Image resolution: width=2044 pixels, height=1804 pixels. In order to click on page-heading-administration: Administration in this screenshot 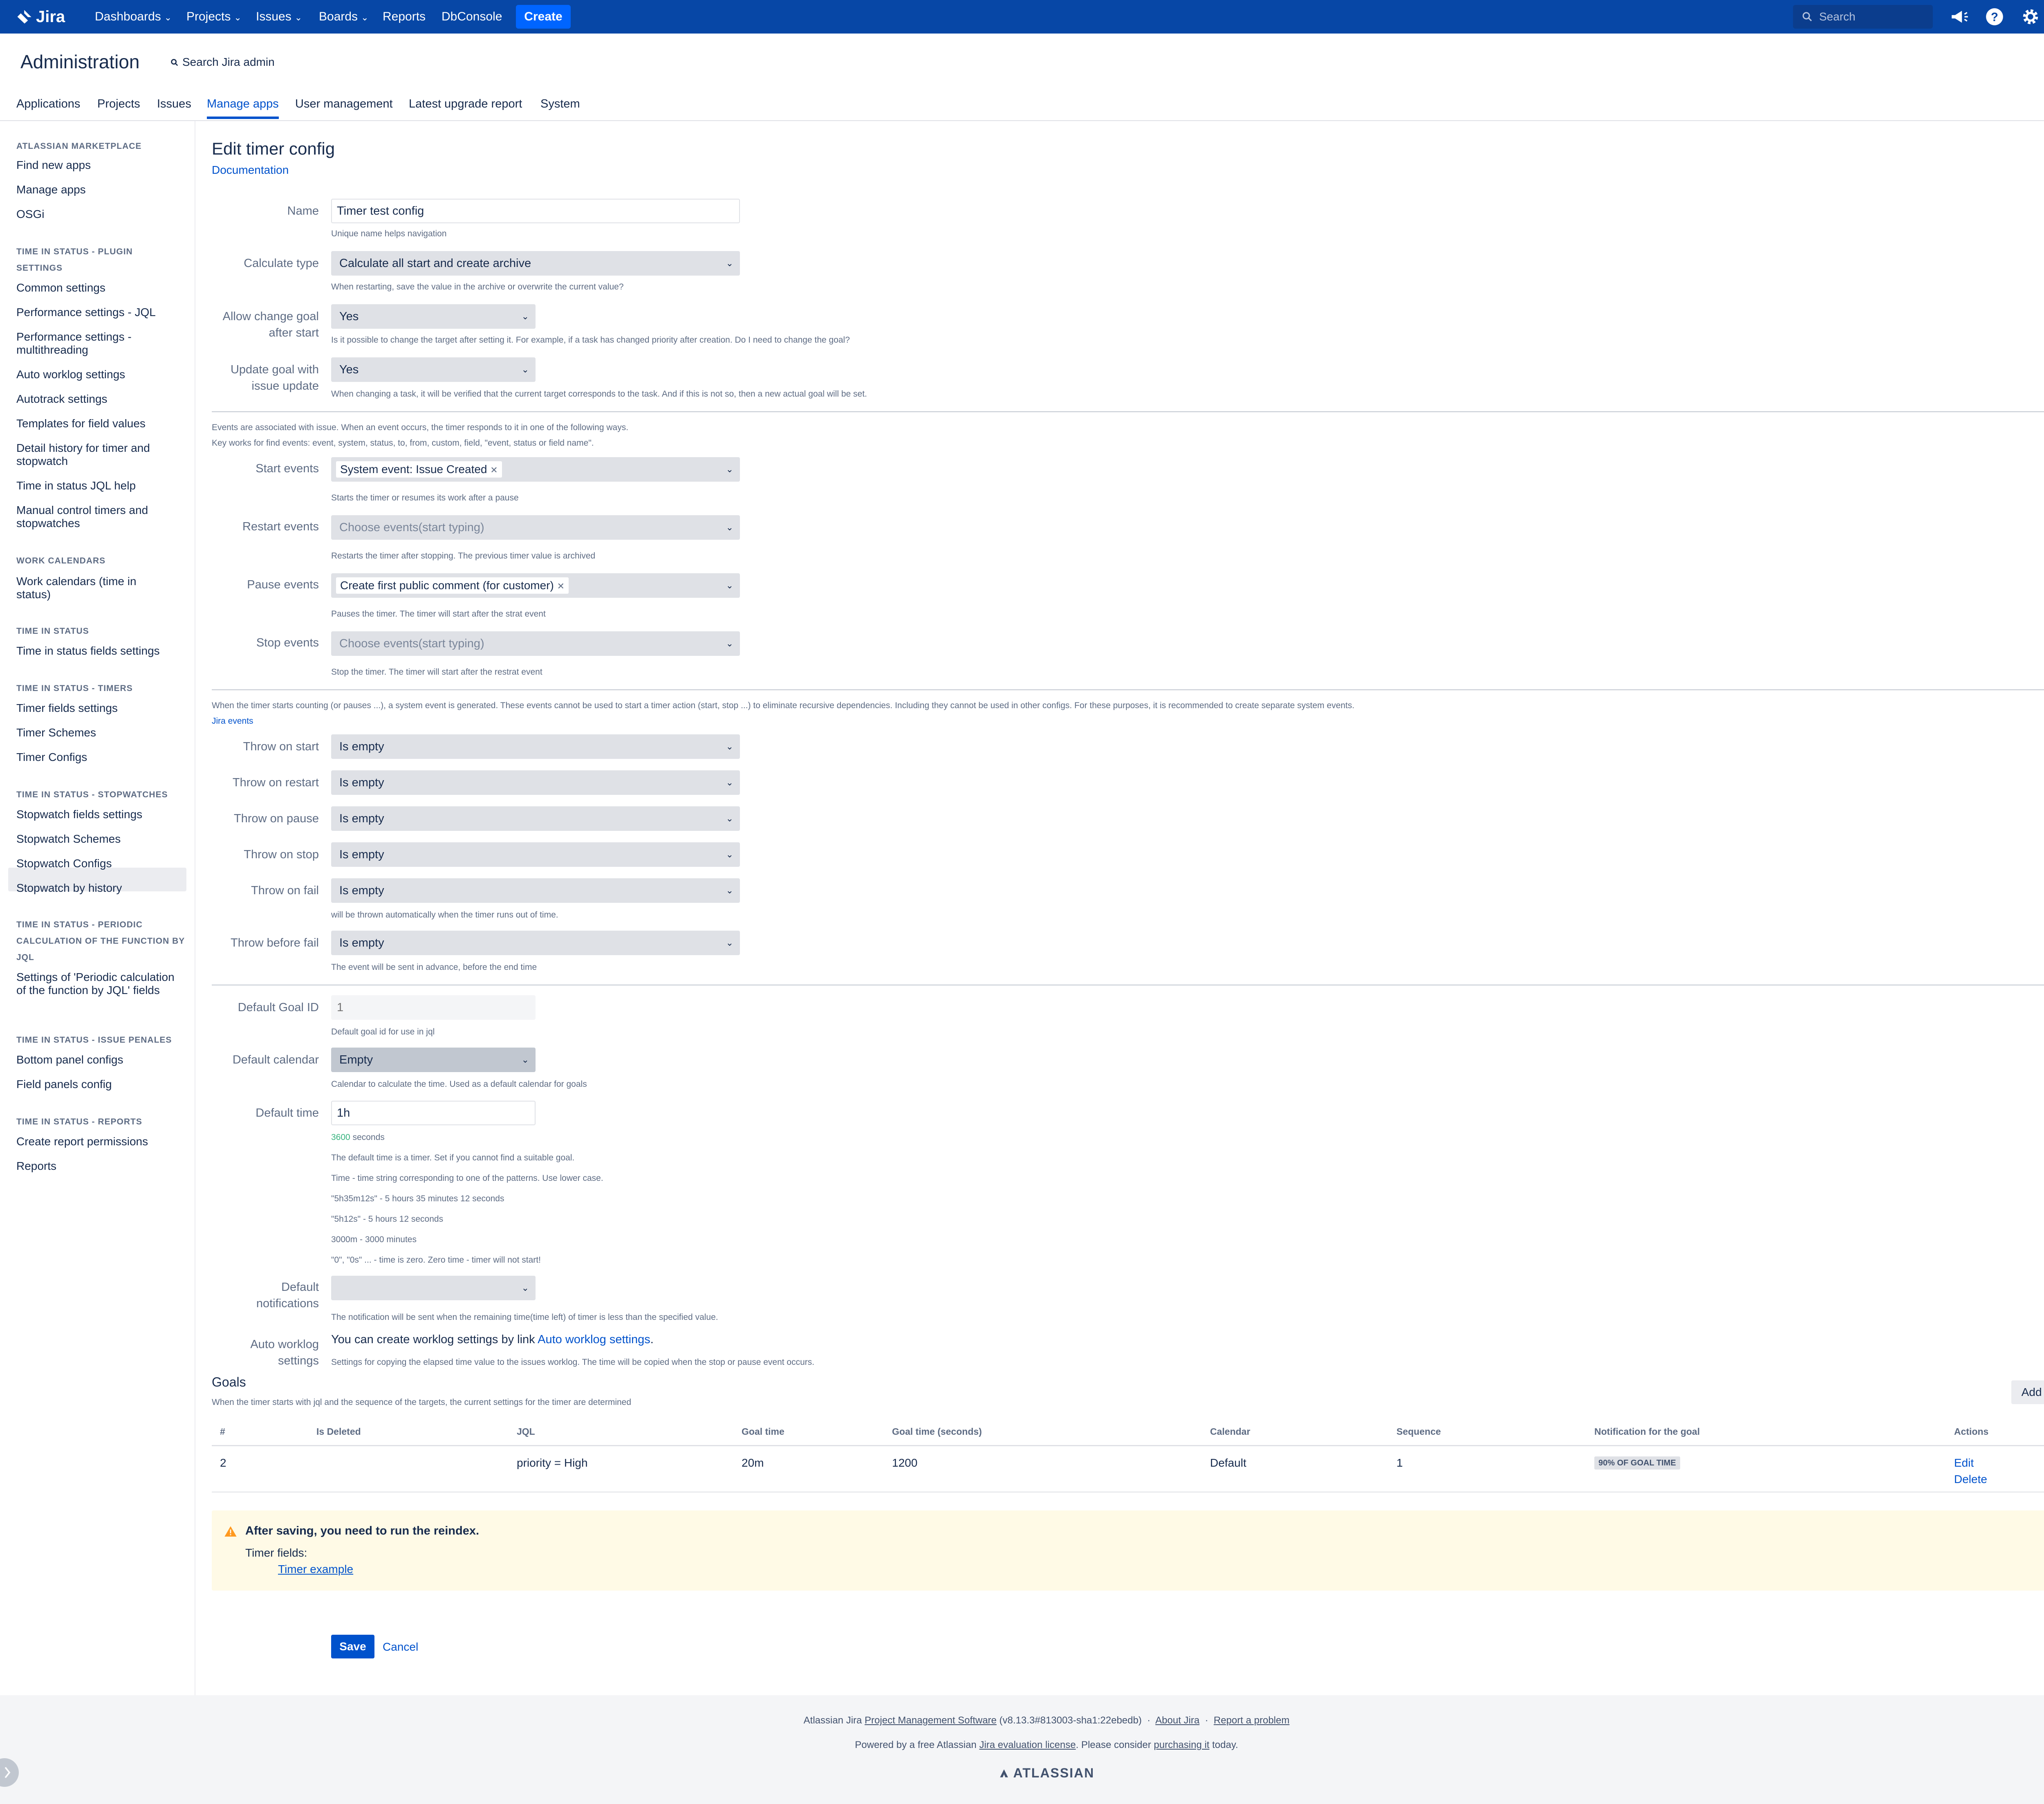, I will do `click(80, 61)`.